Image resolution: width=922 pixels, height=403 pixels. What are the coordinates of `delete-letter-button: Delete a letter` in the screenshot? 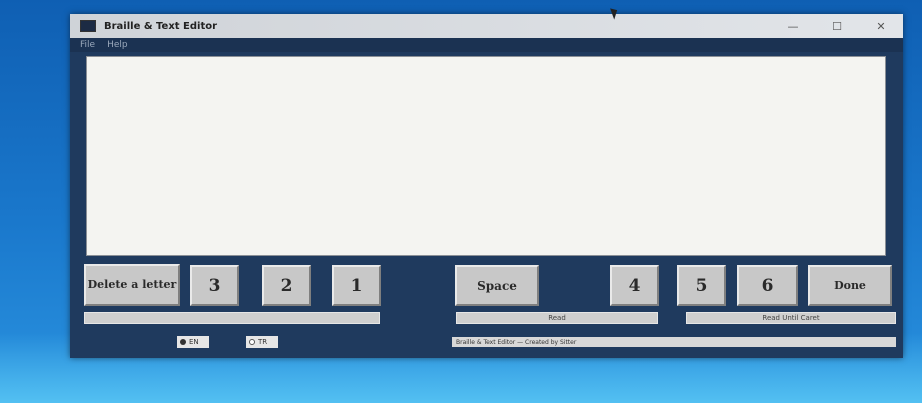 It's located at (132, 285).